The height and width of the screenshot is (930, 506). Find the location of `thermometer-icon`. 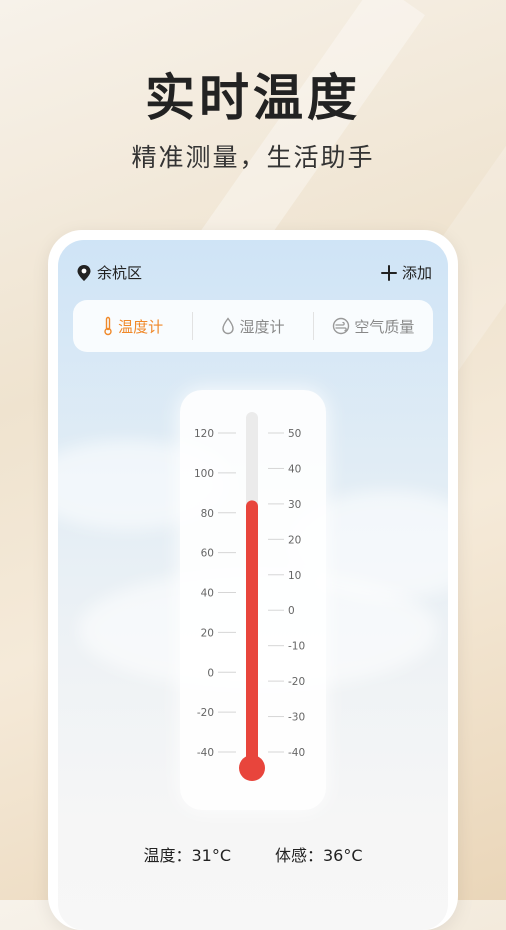

thermometer-icon is located at coordinates (108, 326).